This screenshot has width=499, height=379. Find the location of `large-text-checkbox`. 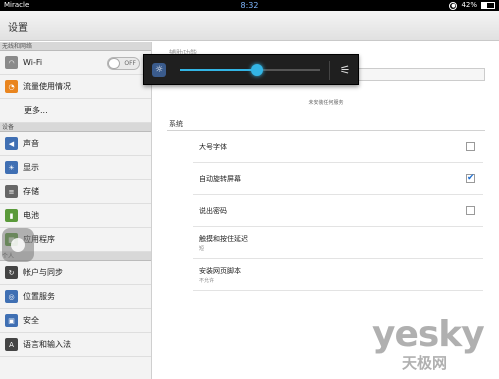

large-text-checkbox is located at coordinates (470, 146).